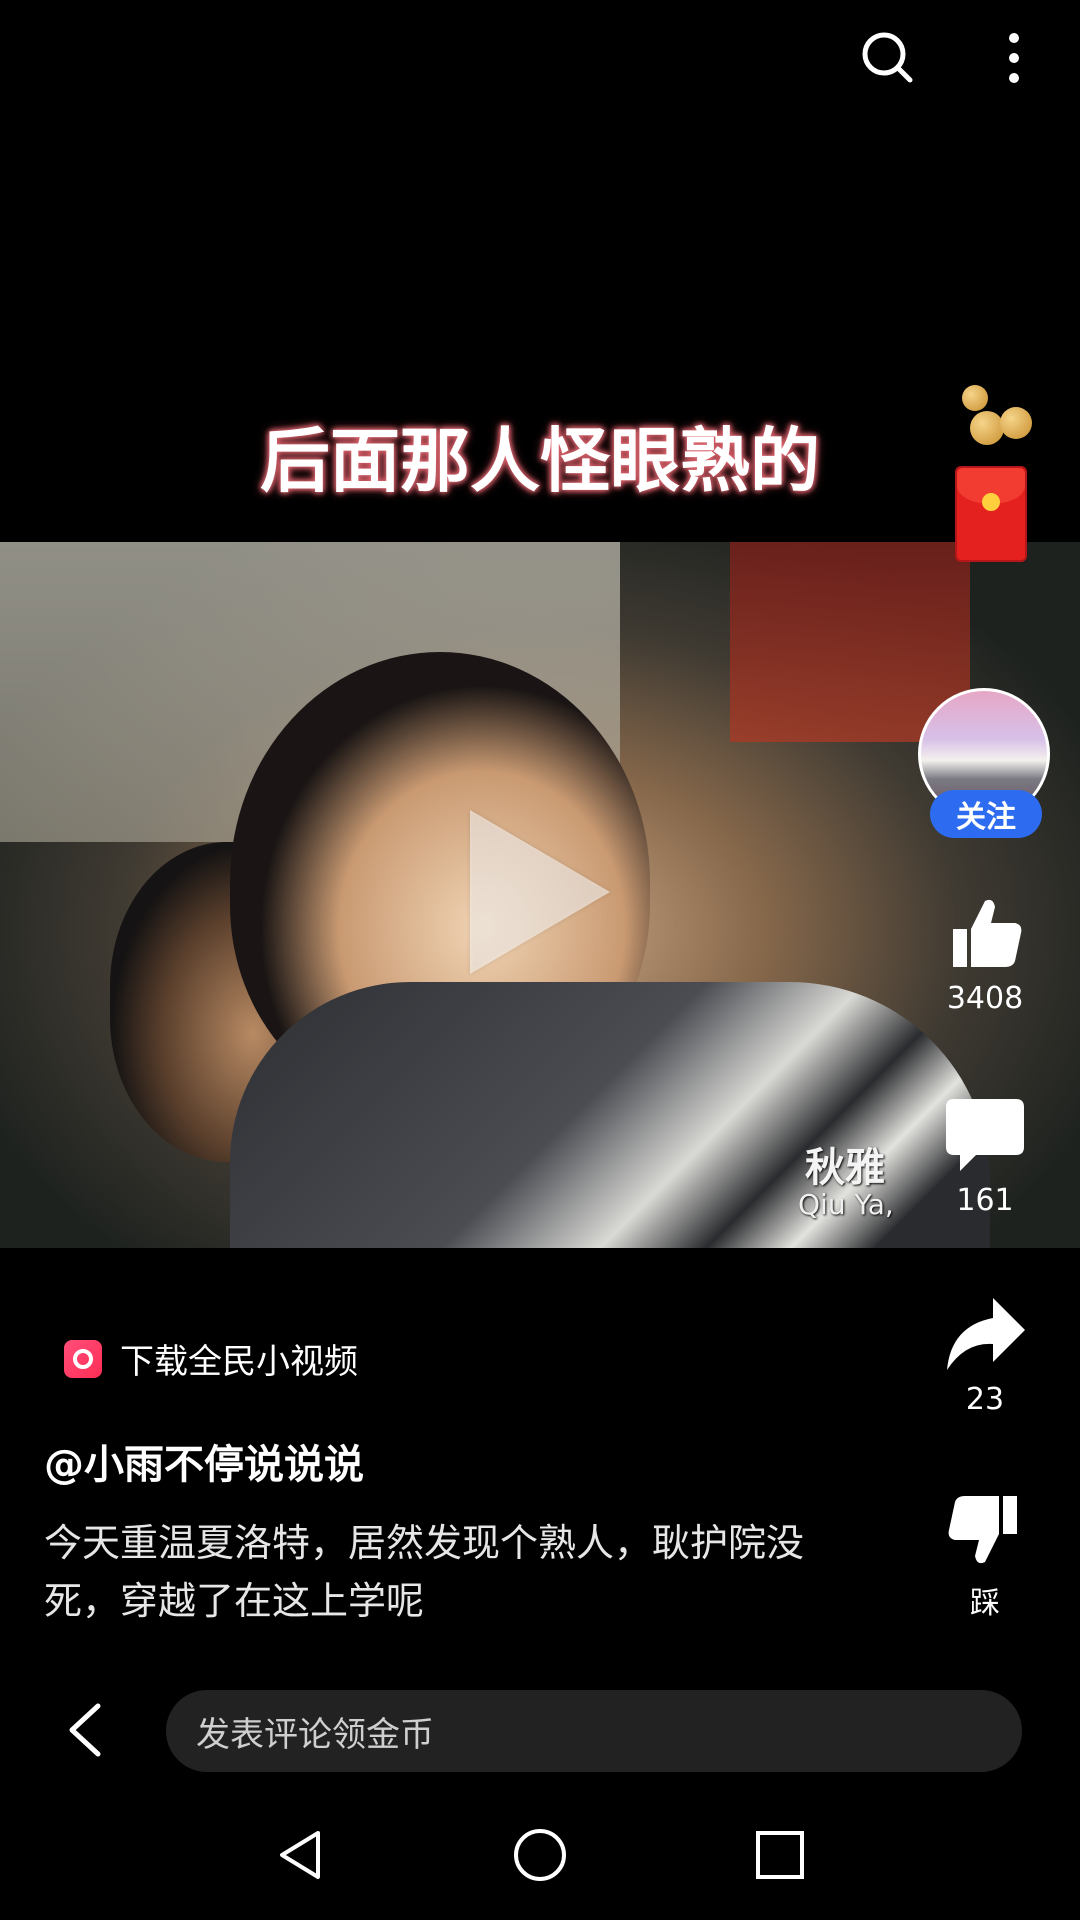  What do you see at coordinates (986, 1334) in the screenshot?
I see `share-arrow-icon` at bounding box center [986, 1334].